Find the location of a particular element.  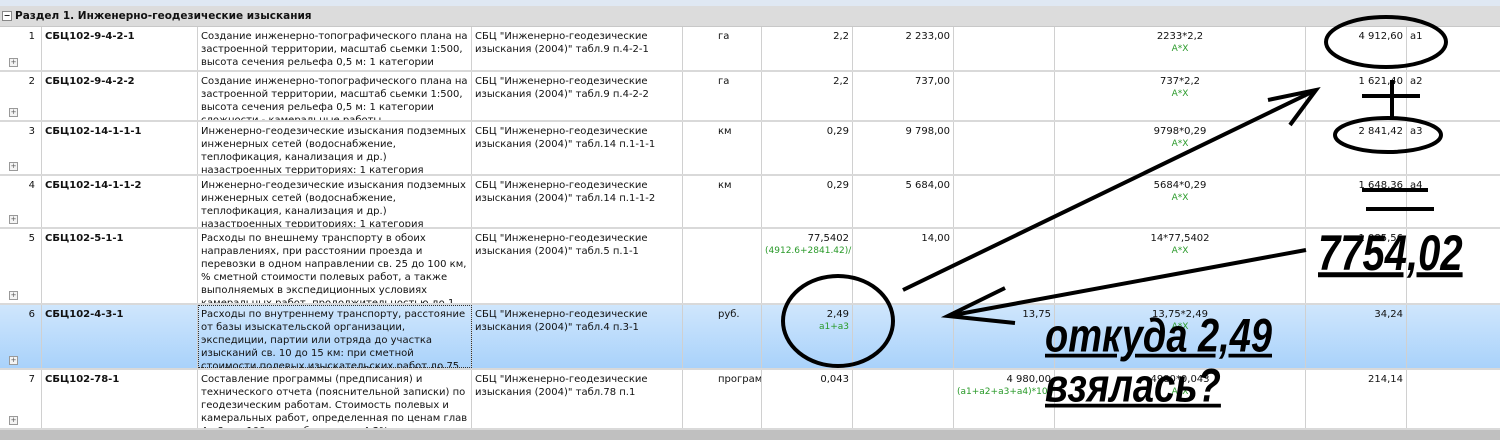

circle-a3 is located at coordinates (1388, 135).